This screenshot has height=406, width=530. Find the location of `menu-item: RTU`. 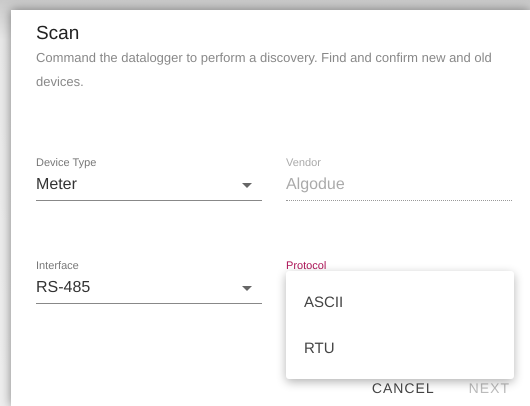

menu-item: RTU is located at coordinates (400, 348).